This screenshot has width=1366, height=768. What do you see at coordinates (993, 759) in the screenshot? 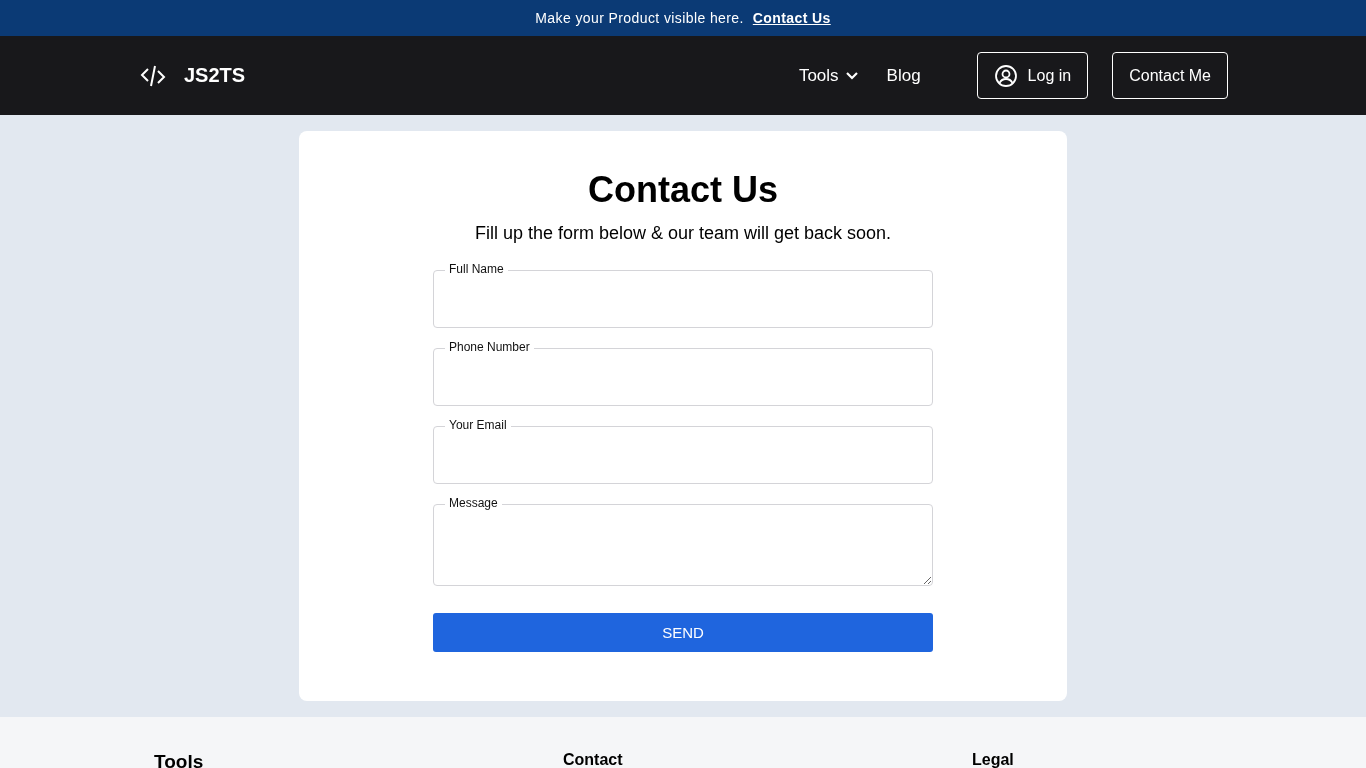
I see `footer-heading: Legal` at bounding box center [993, 759].